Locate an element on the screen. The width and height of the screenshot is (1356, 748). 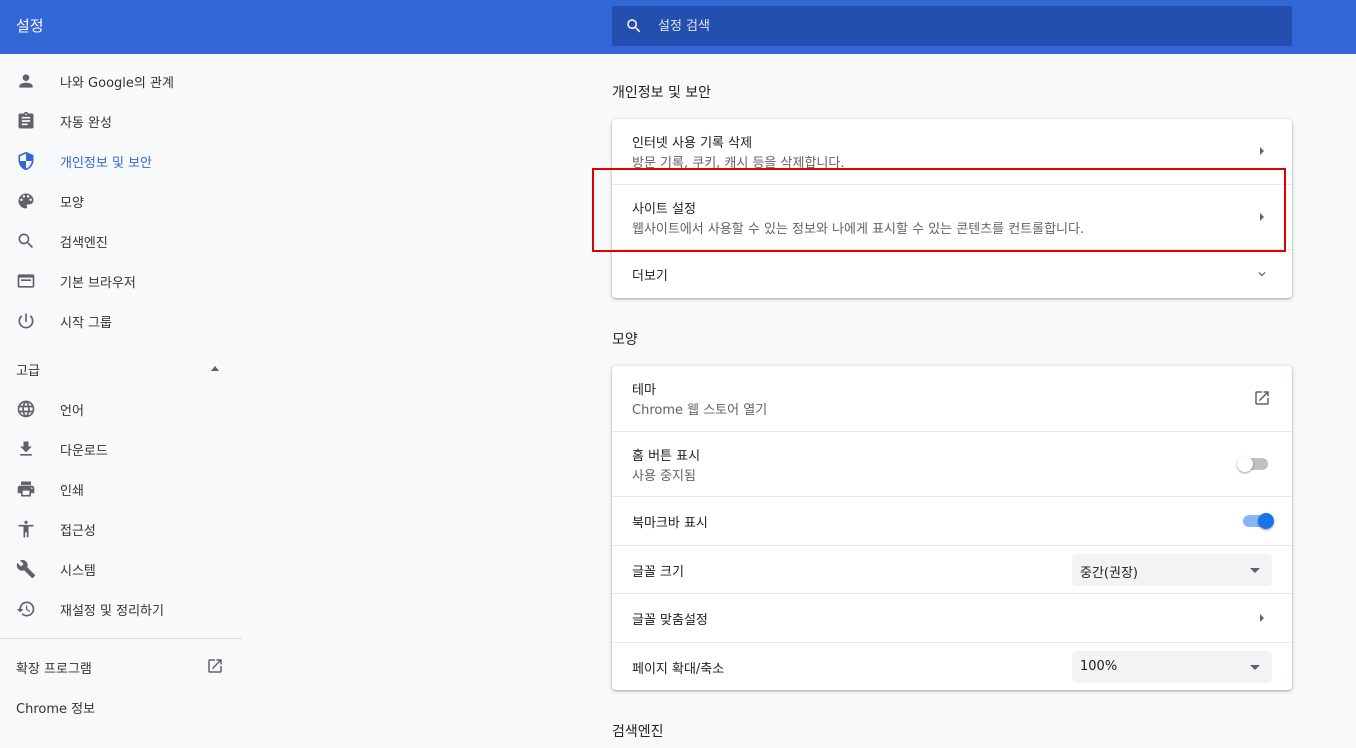
sidebar-item-label: 검색엔진 is located at coordinates (84, 243).